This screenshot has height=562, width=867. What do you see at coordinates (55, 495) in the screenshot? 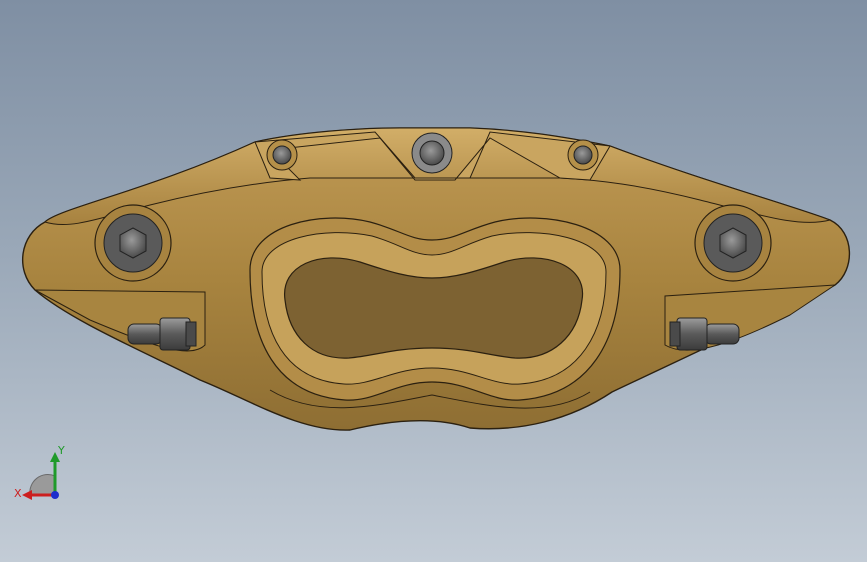
I see `z-axis-dot` at bounding box center [55, 495].